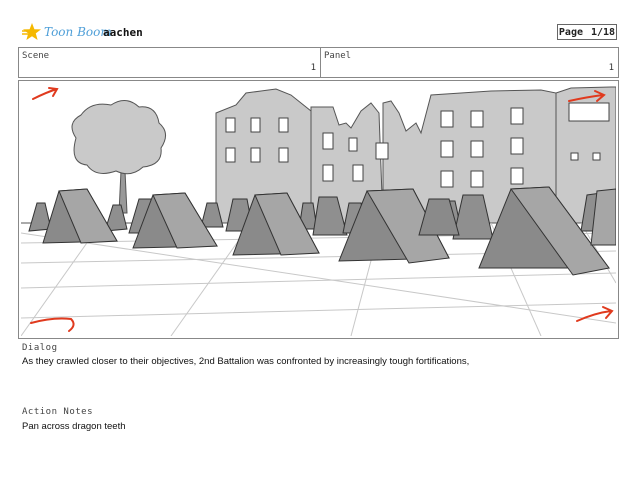 The height and width of the screenshot is (495, 640). Describe the element at coordinates (313, 68) in the screenshot. I see `scene-value: 1` at that location.